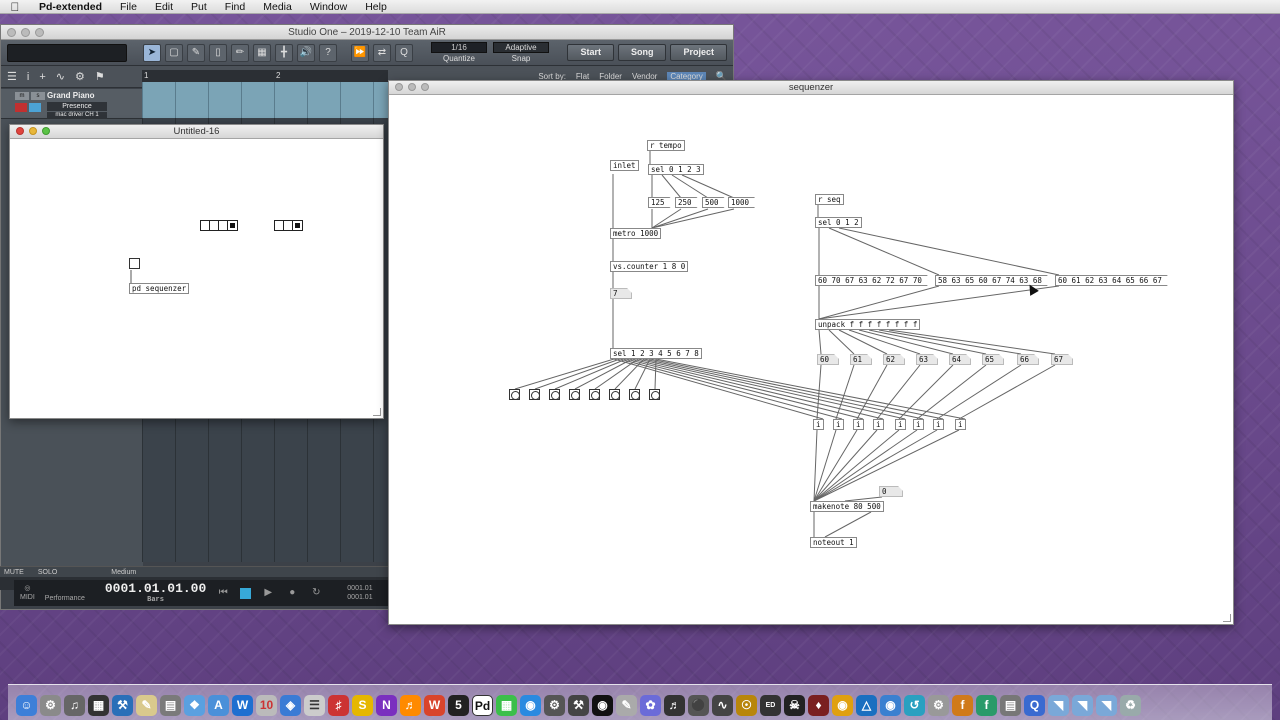 Image resolution: width=1280 pixels, height=720 pixels. I want to click on f2-icon: f, so click(986, 705).